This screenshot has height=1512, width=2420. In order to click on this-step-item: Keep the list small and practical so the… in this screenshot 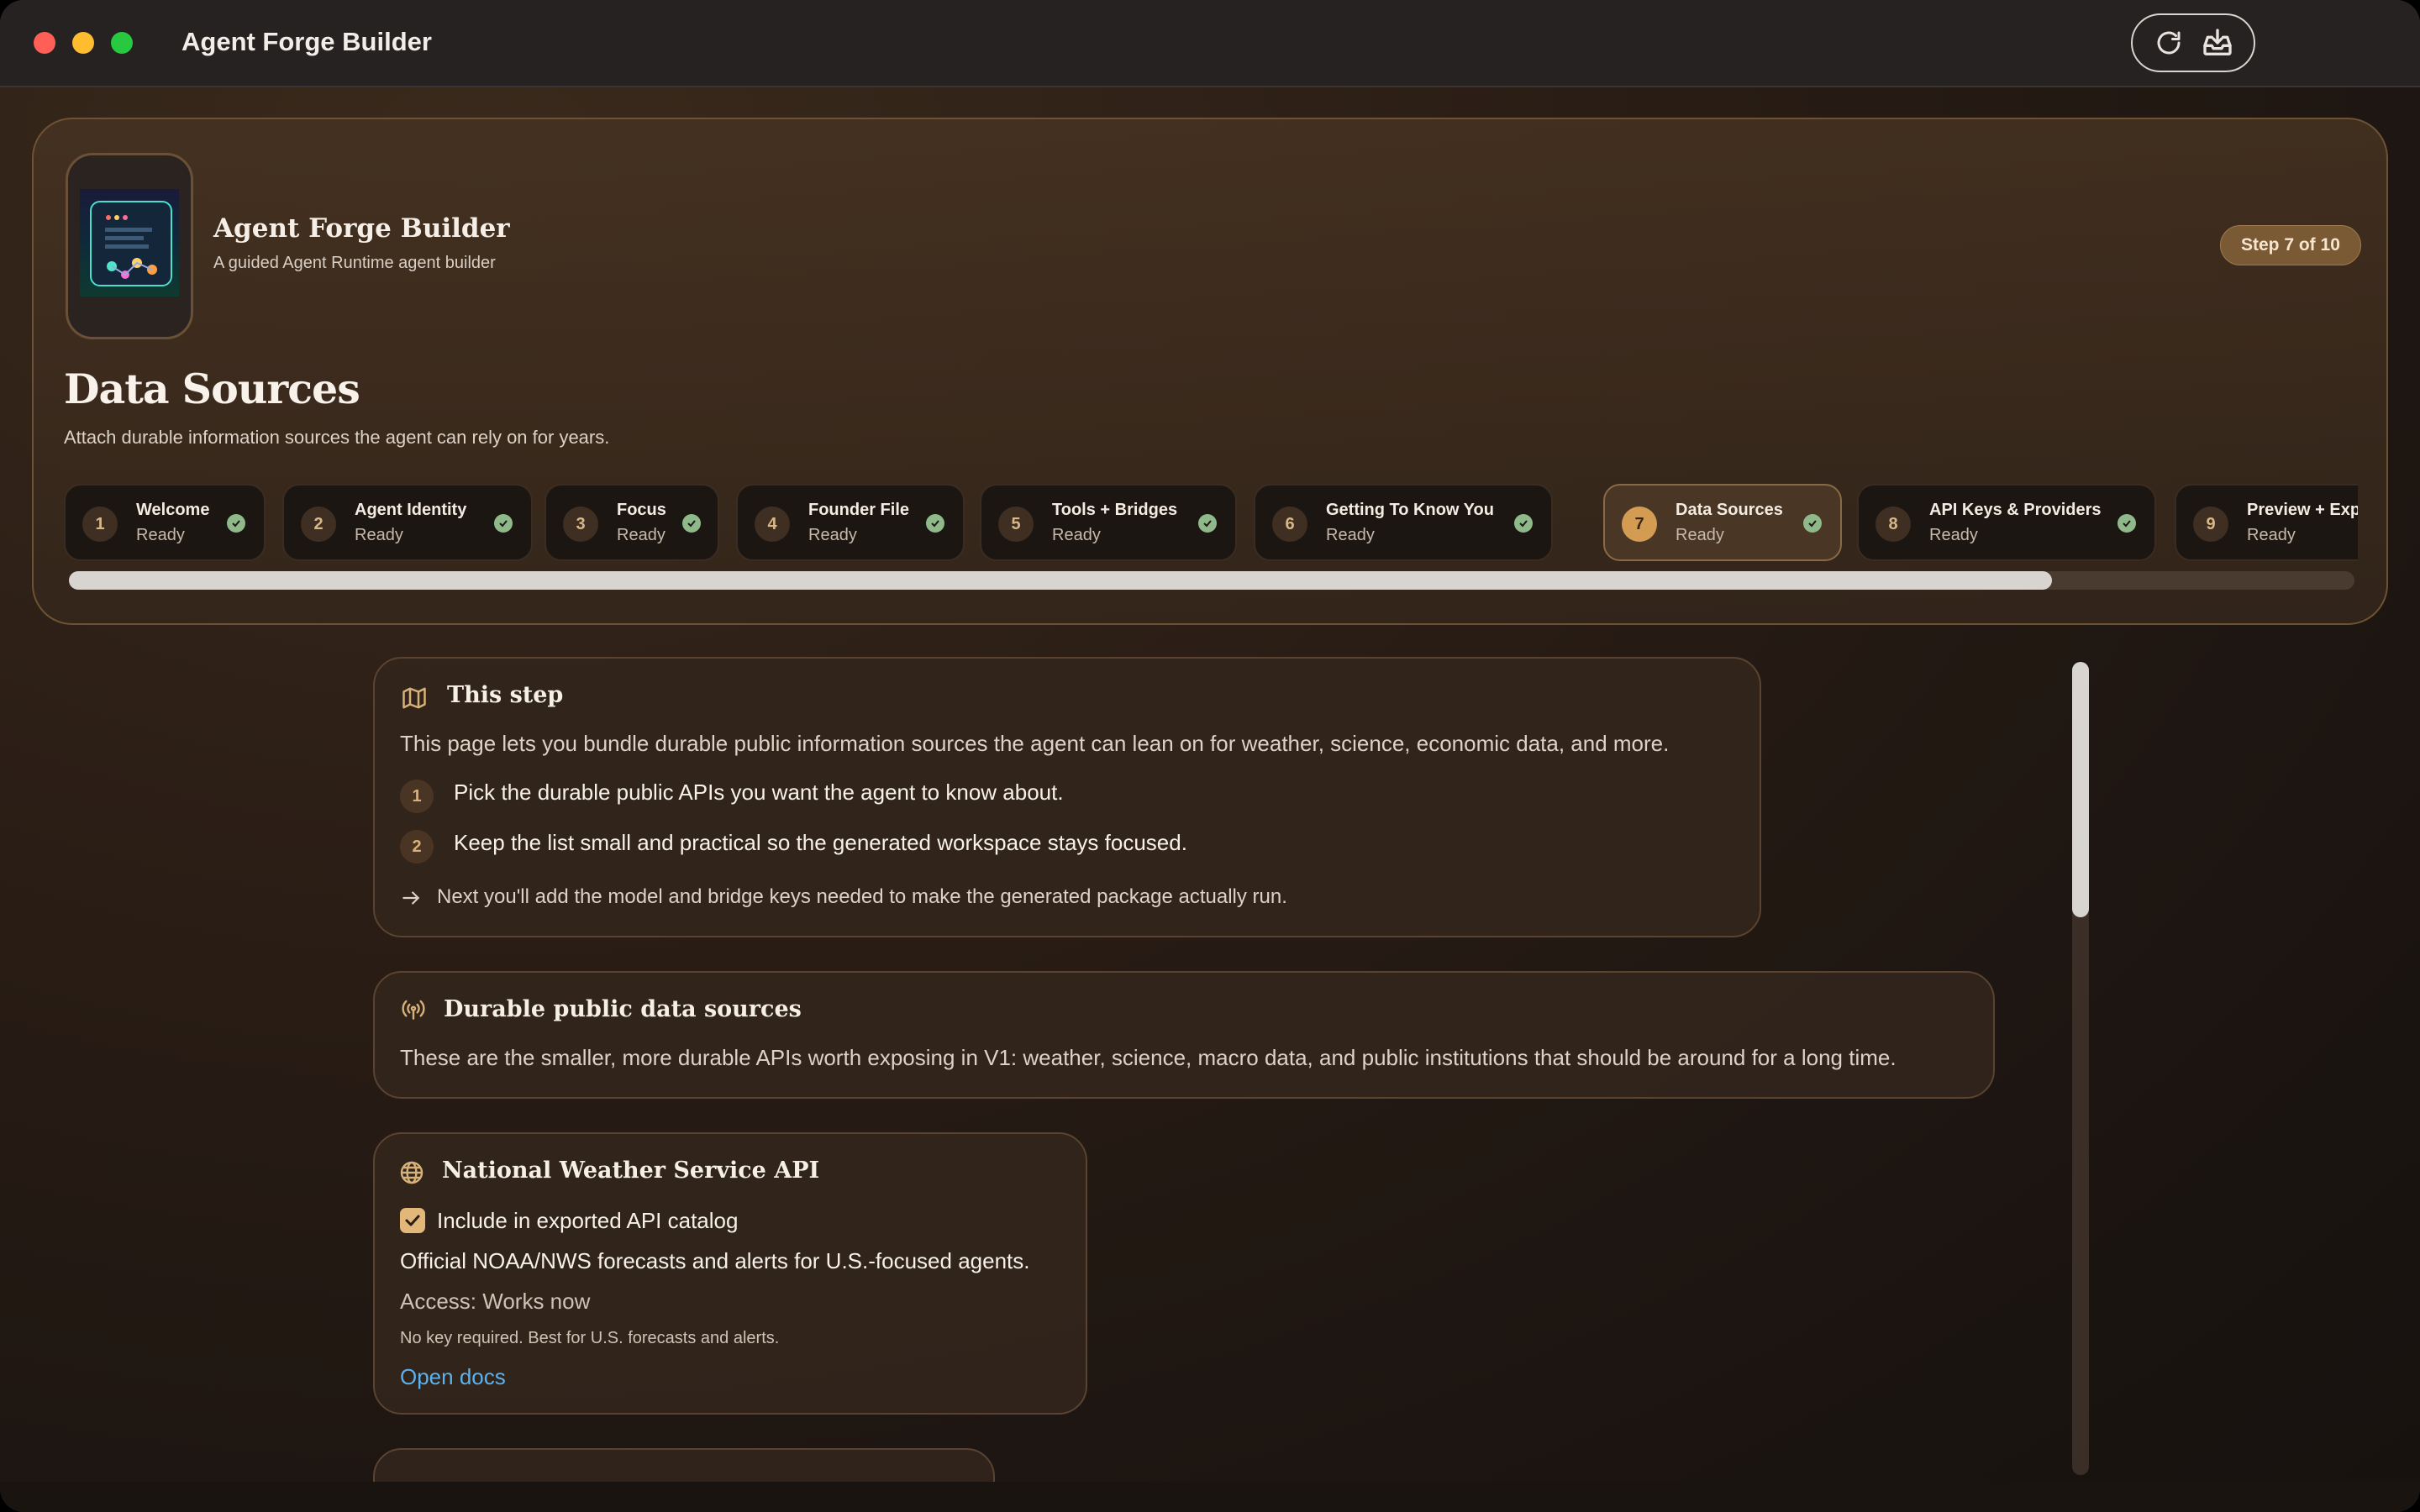, I will do `click(820, 842)`.